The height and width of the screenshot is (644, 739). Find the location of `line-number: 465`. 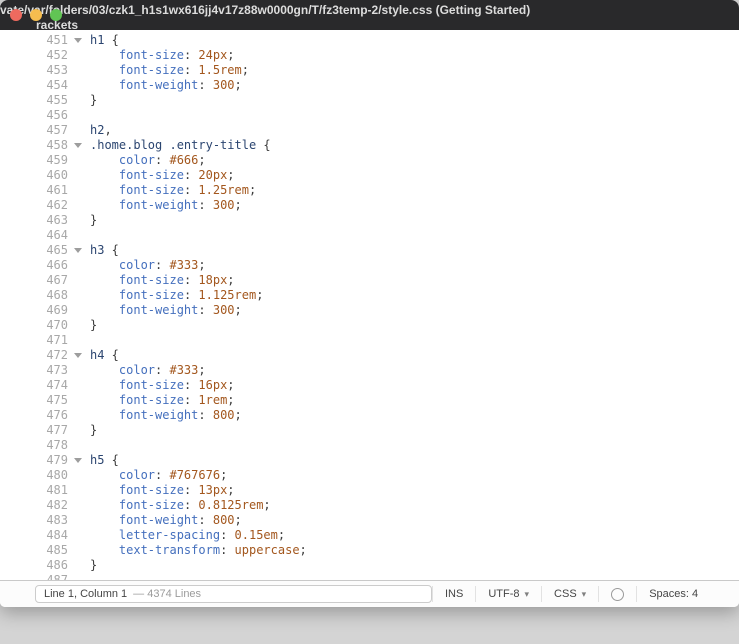

line-number: 465 is located at coordinates (57, 250).